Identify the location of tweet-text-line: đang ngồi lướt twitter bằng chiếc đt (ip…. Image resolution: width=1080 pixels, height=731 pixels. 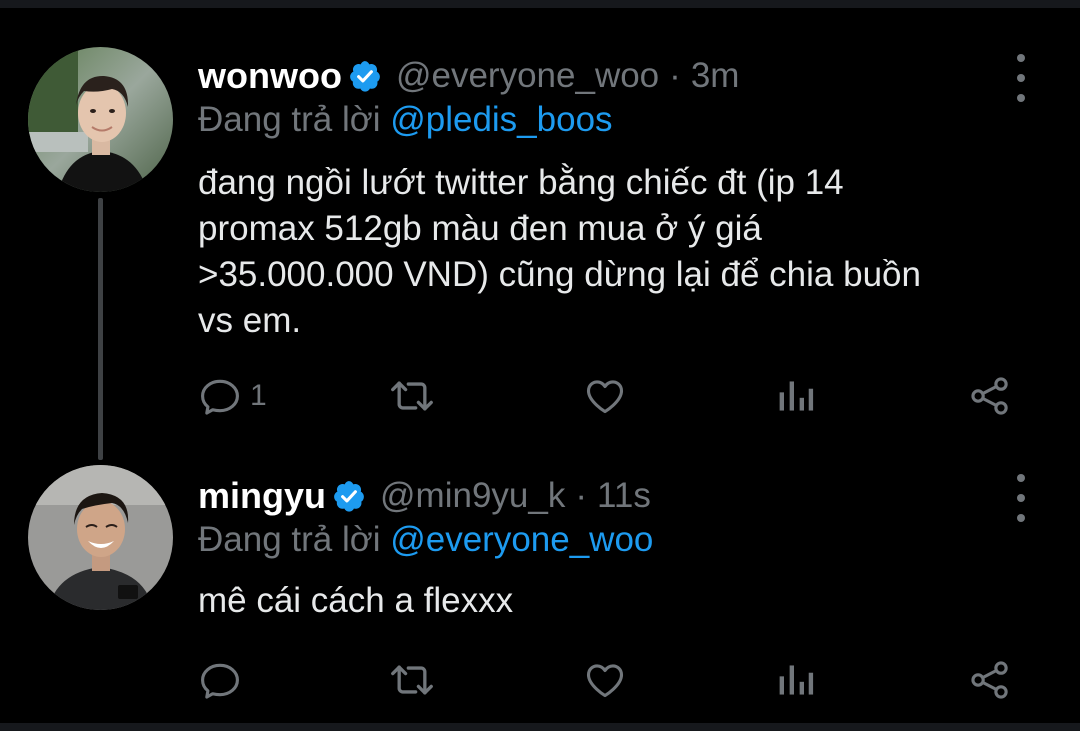
(521, 182).